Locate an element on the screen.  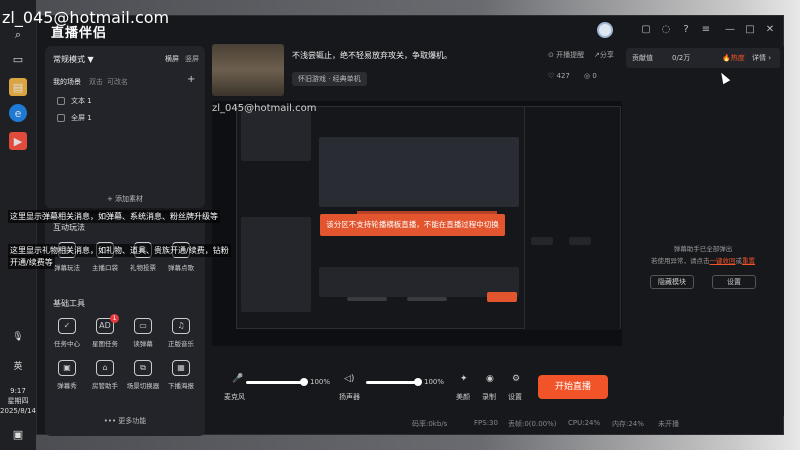
cpu-status: CPU:24% is located at coordinates (584, 423).